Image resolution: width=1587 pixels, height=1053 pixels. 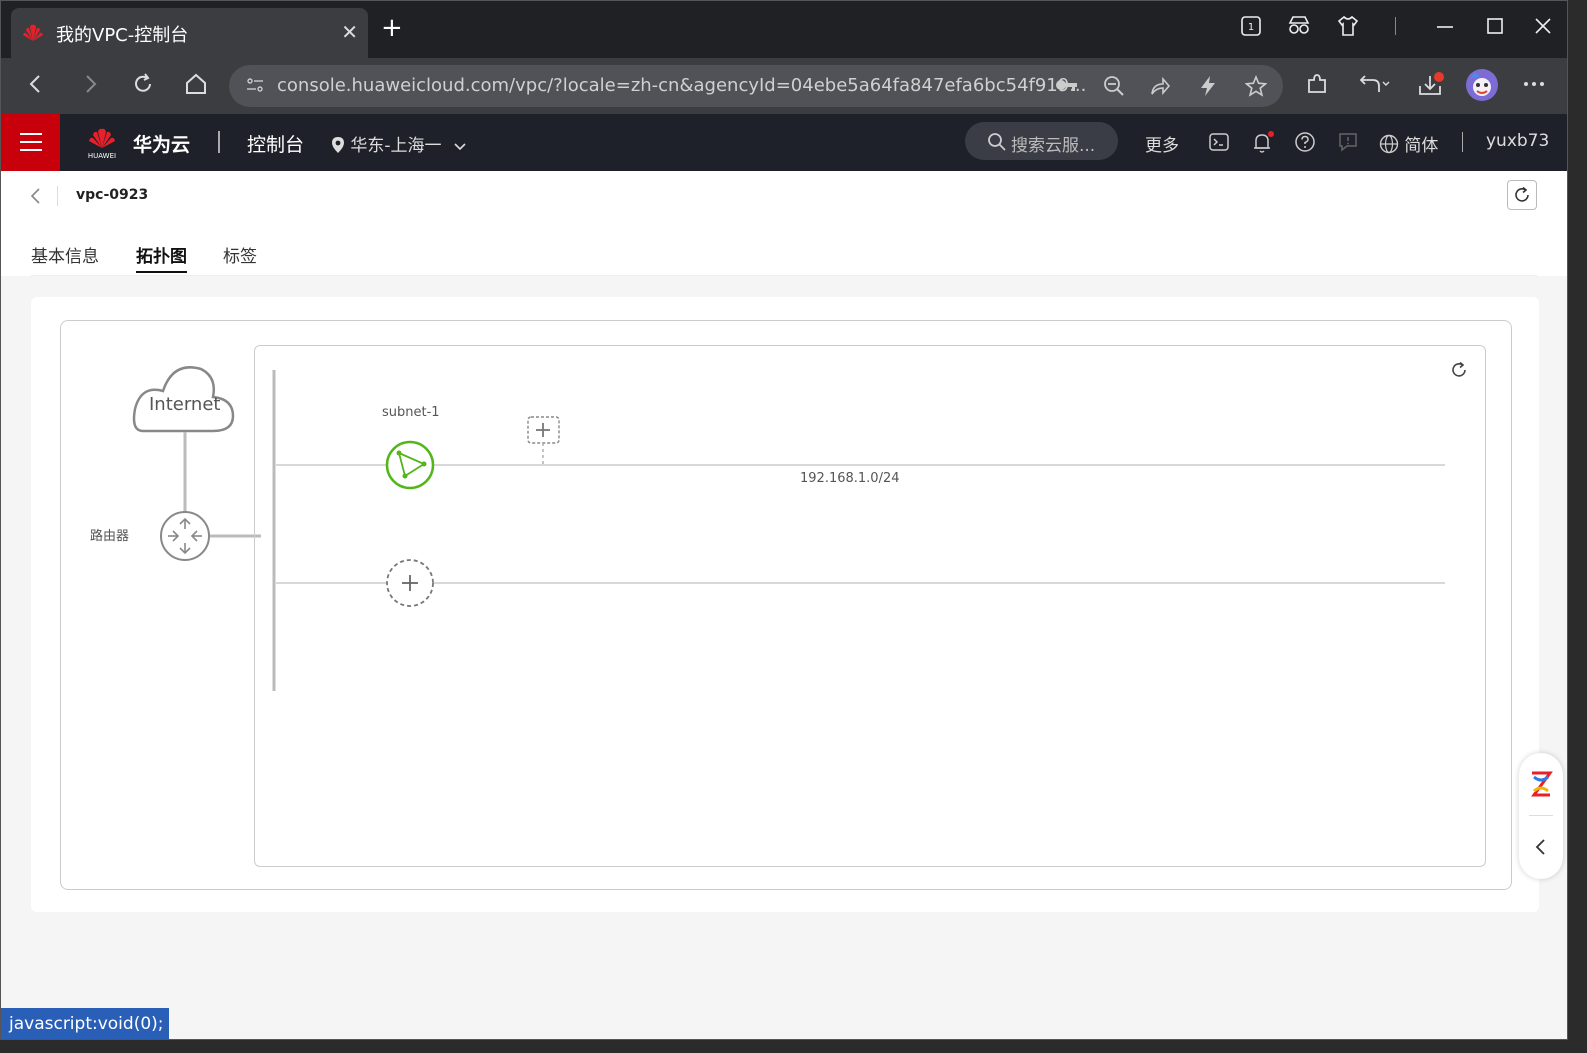 I want to click on tab-topology: 拓扑图, so click(x=161, y=257).